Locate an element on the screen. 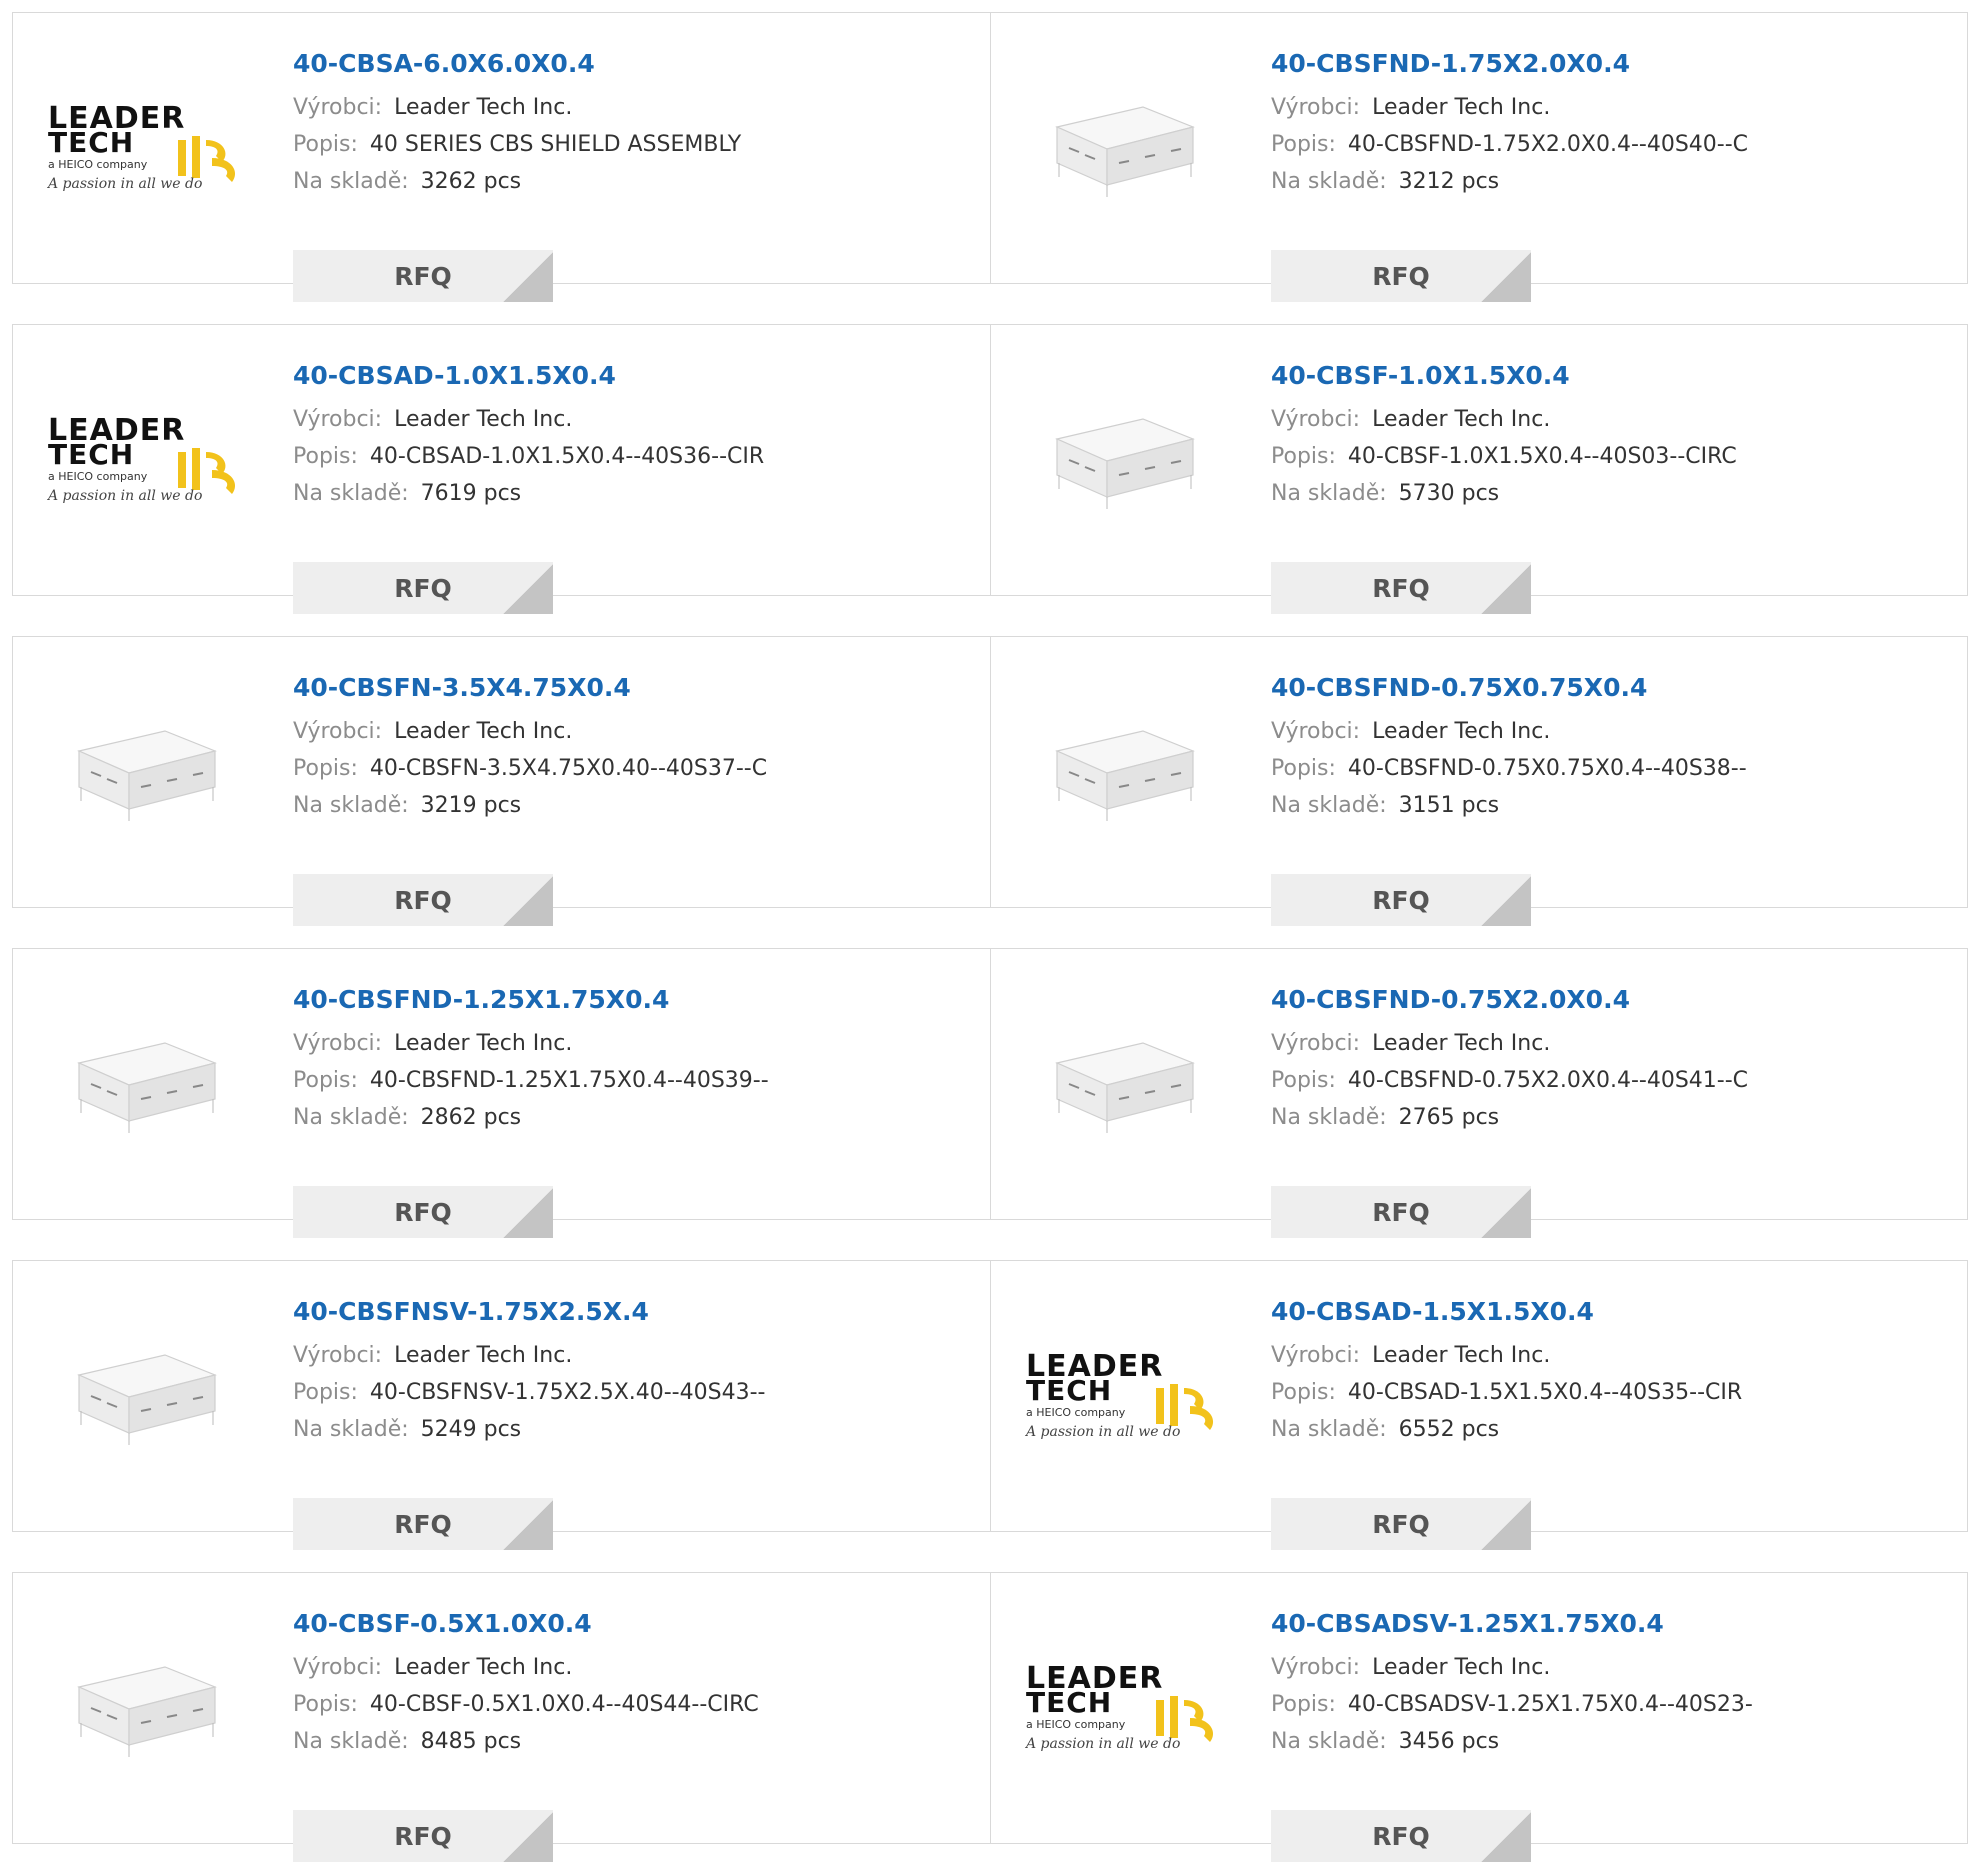 The height and width of the screenshot is (1862, 1968). stock-row: Na skladě: 2862 pcs is located at coordinates (636, 1117).